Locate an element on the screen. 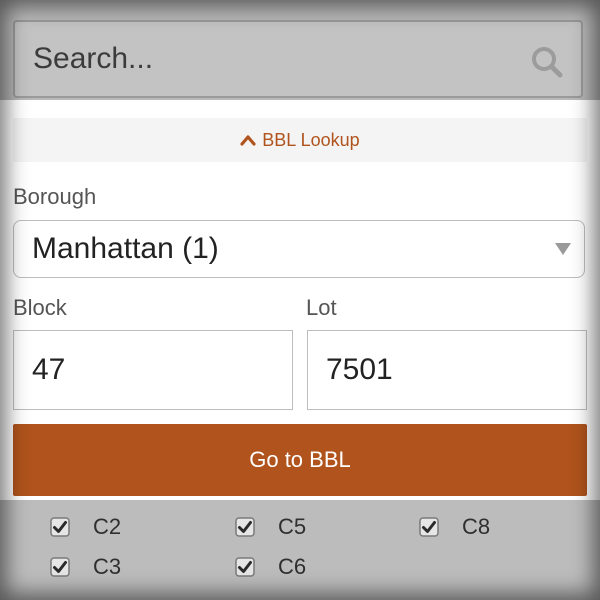  bbl-lookup-toggle: BBL Lookup is located at coordinates (300, 140).